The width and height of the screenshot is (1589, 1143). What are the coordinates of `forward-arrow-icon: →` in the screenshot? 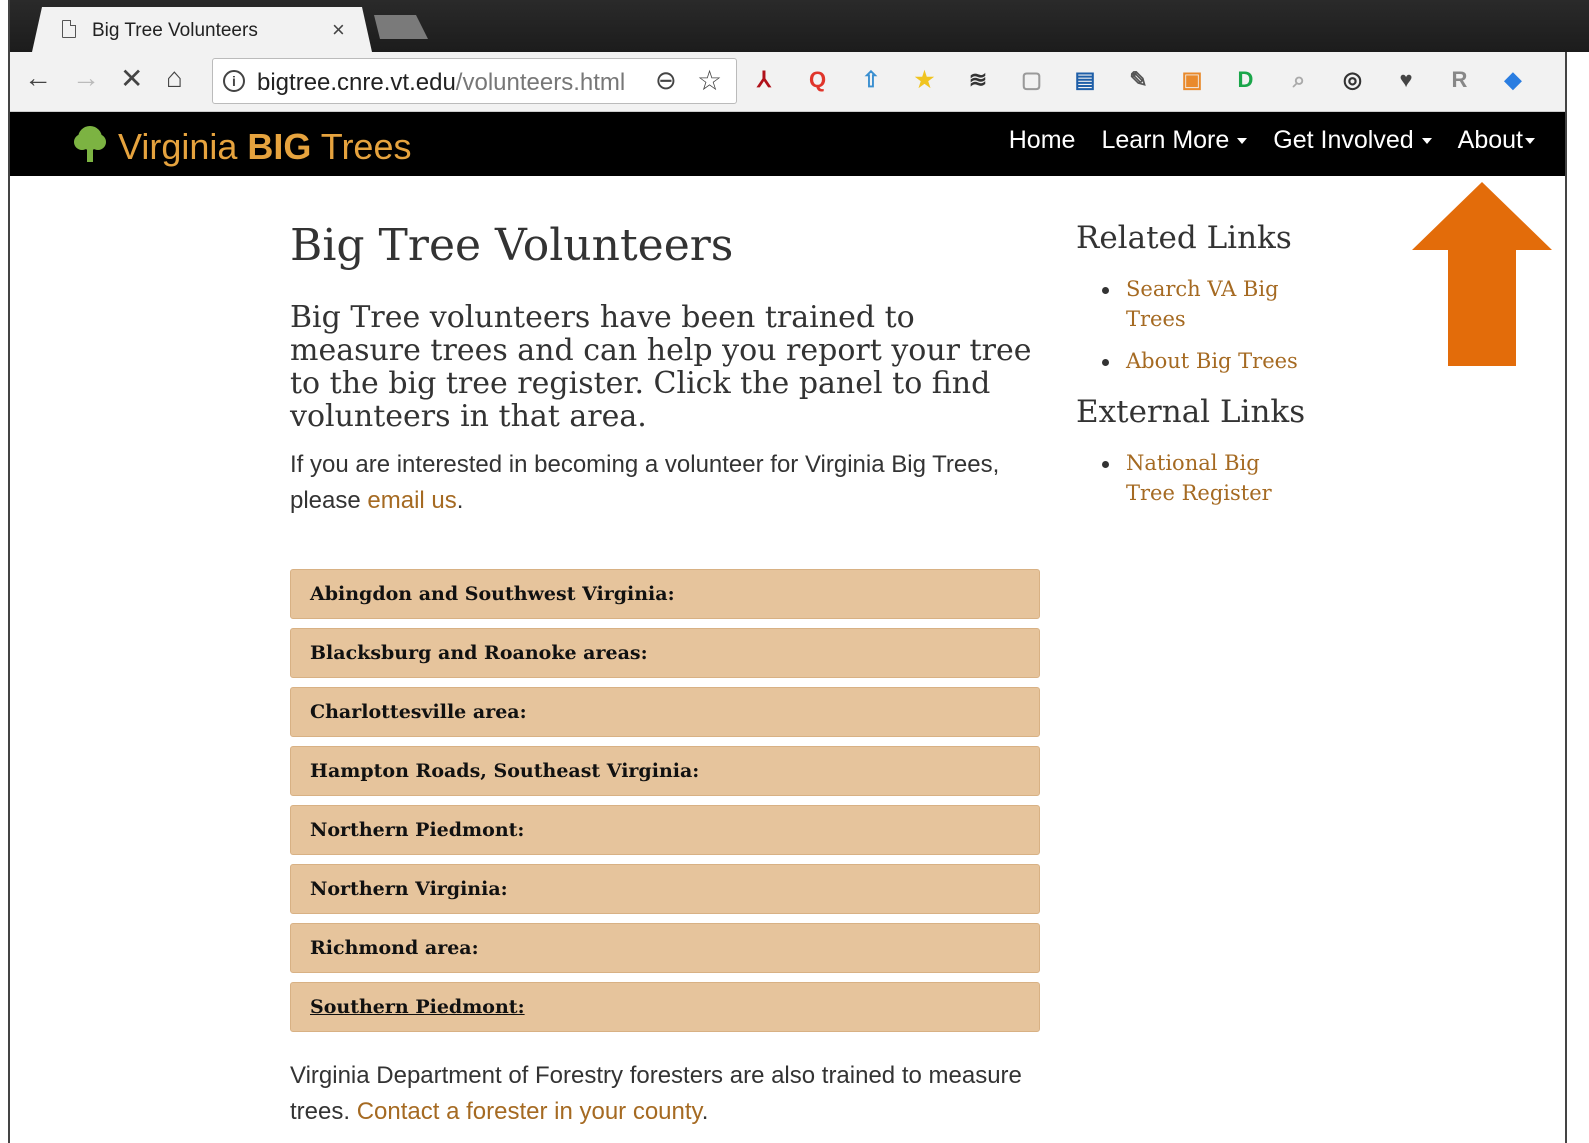 It's located at (86, 78).